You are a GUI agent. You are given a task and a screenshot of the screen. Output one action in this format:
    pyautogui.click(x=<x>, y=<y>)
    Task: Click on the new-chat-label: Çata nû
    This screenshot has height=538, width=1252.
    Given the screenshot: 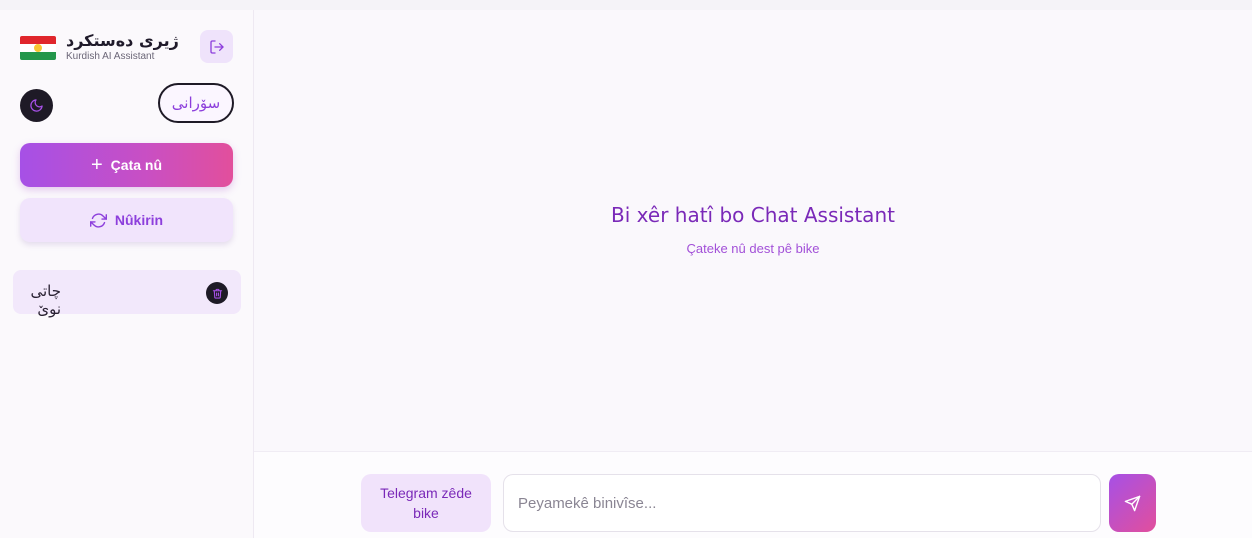 What is the action you would take?
    pyautogui.click(x=136, y=165)
    